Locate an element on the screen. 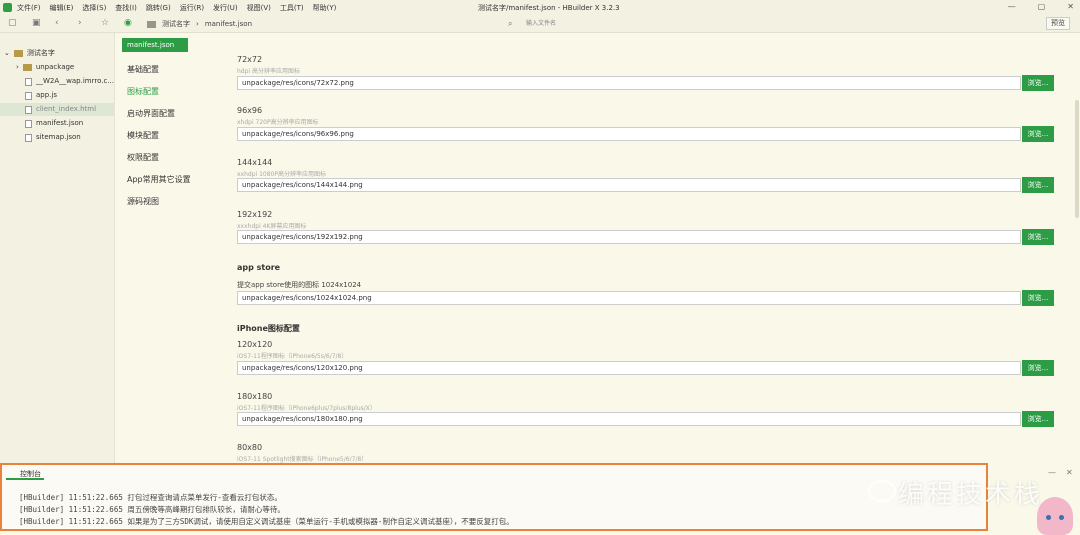 This screenshot has width=1080, height=535. watermark-text: 编程技术栈 is located at coordinates (971, 495).